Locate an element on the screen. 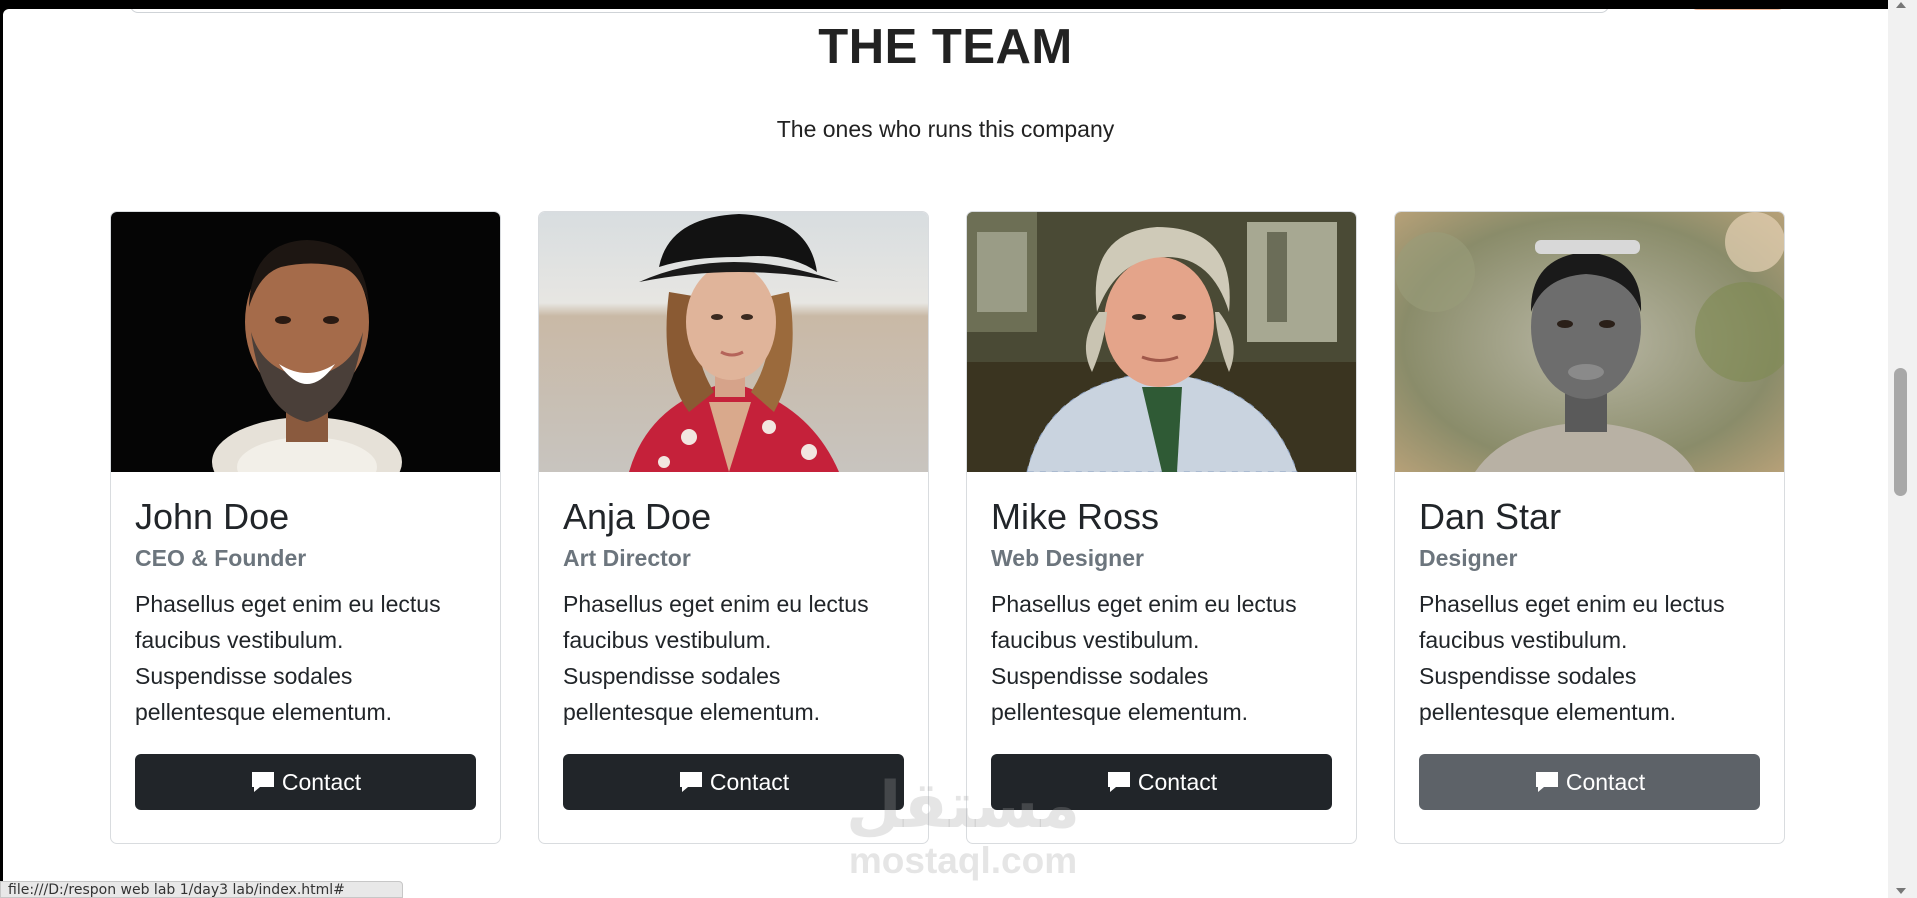 This screenshot has height=898, width=1917. search-input is located at coordinates (869, 11).